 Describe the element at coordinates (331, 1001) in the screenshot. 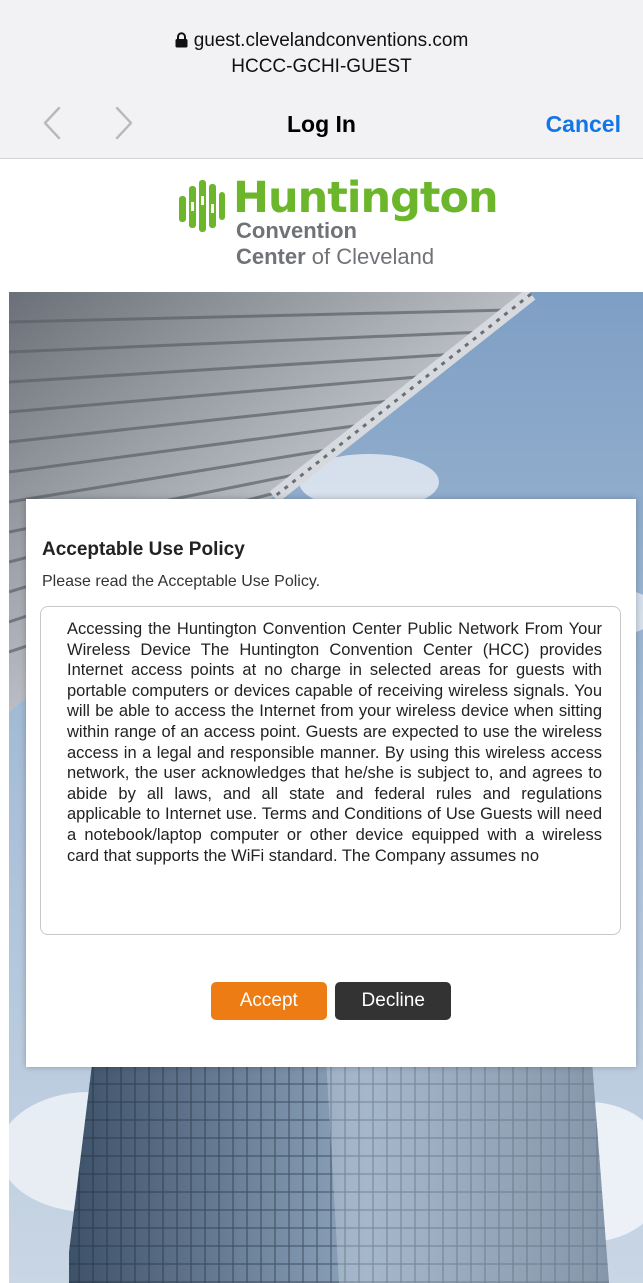

I see `policy-button-row: Accept Decline` at that location.